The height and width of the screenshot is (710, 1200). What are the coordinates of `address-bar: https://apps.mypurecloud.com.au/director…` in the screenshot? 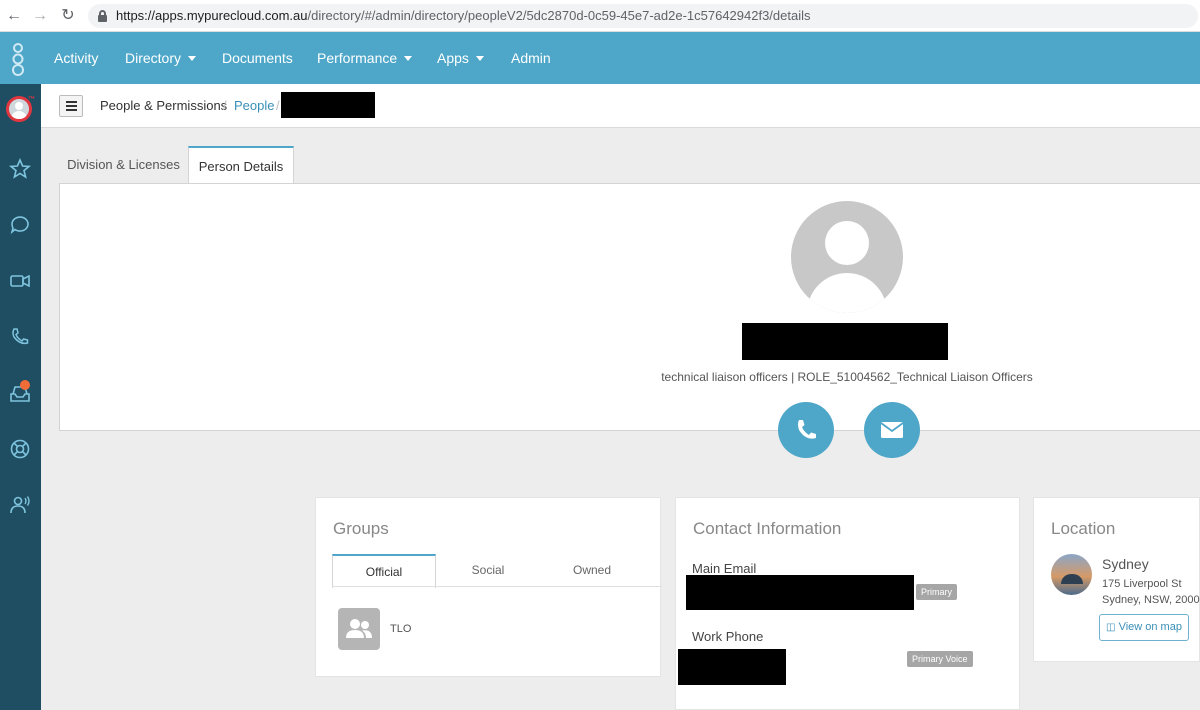 It's located at (643, 16).